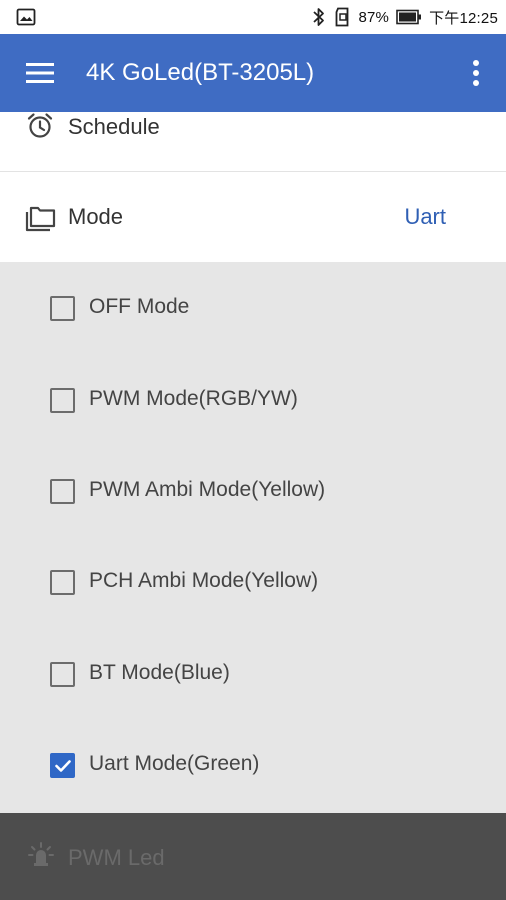 The height and width of the screenshot is (900, 506). I want to click on mode-option-pwm: PWM Mode(RGB/YW), so click(253, 401).